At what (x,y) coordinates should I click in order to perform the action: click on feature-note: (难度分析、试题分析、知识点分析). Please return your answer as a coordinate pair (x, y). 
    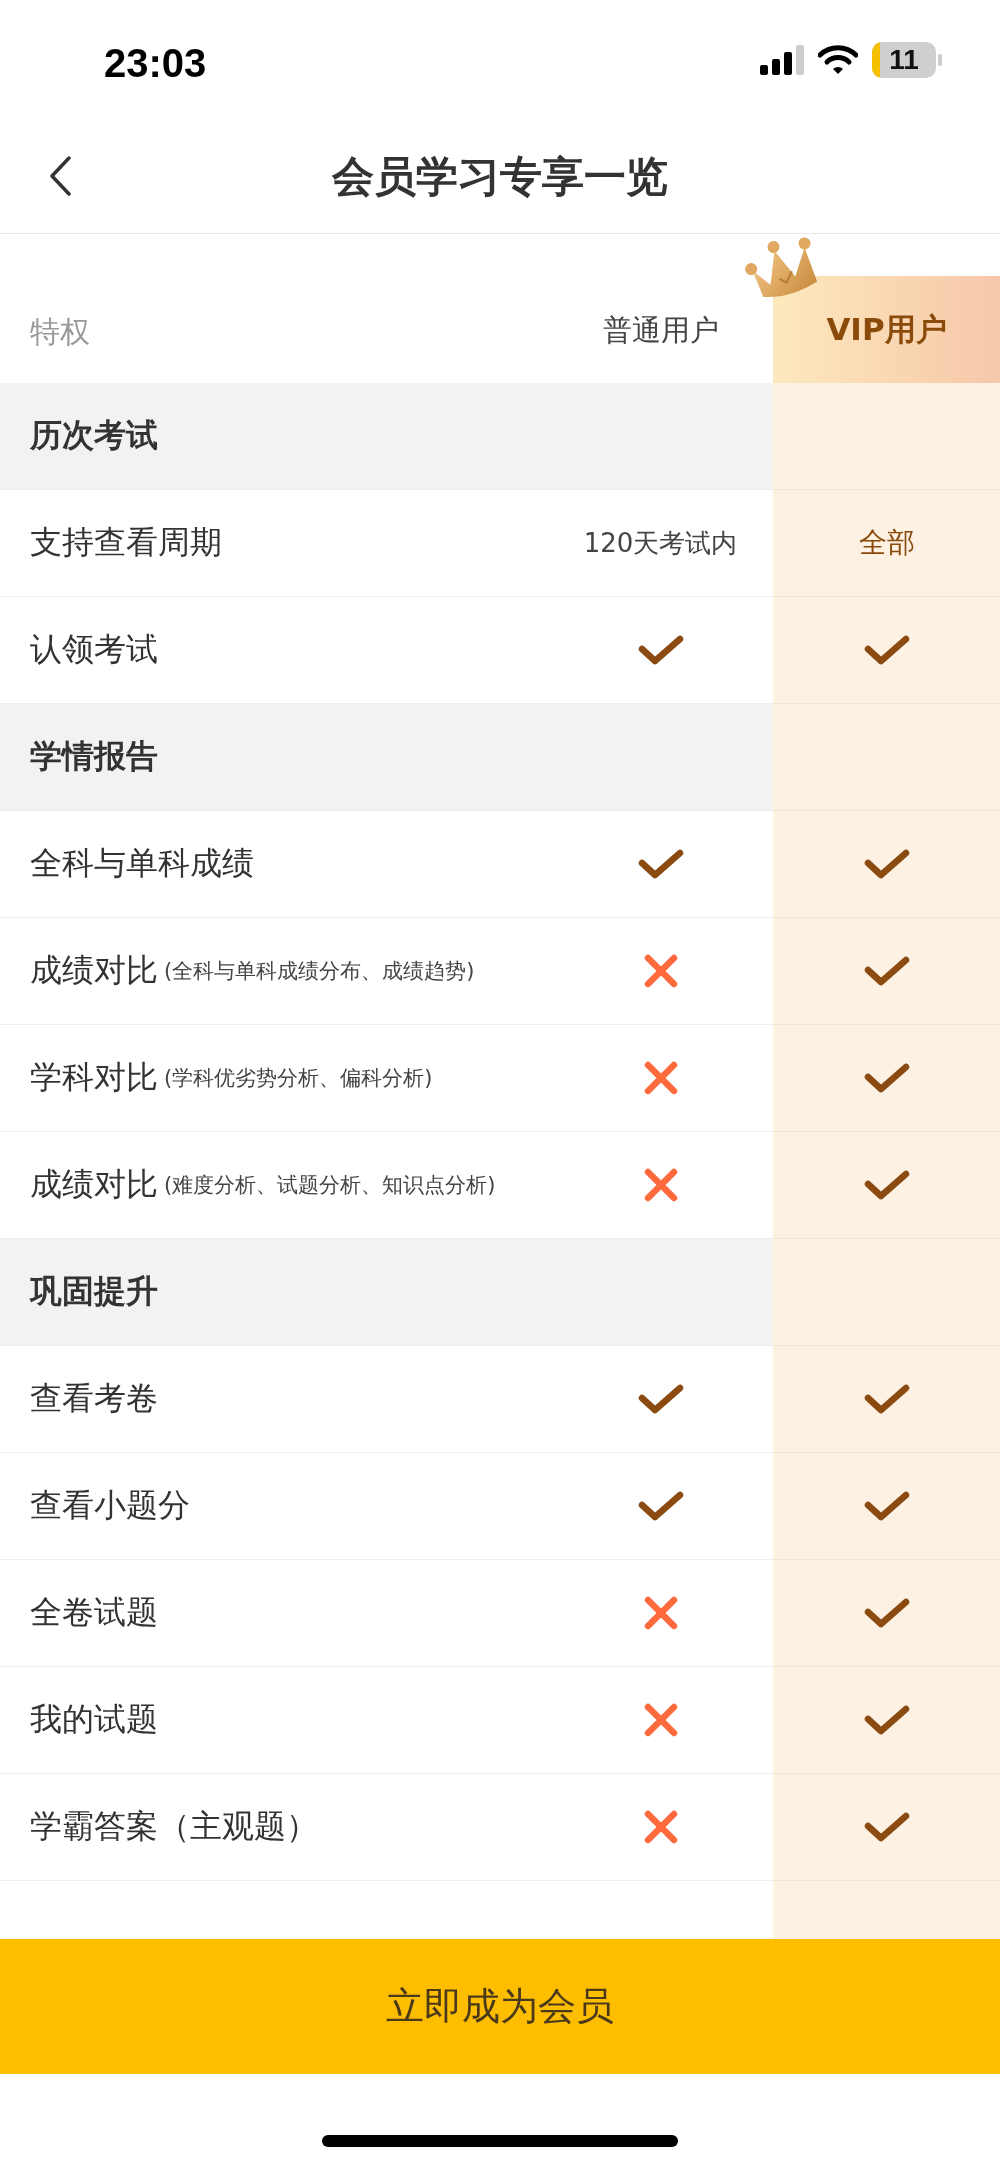
    Looking at the image, I should click on (330, 1185).